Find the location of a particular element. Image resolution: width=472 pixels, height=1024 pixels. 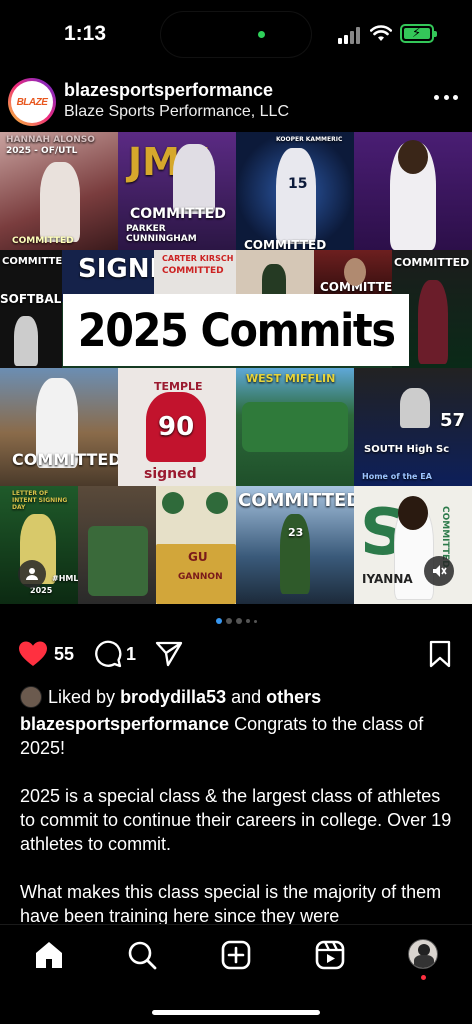

likes-count: 55 is located at coordinates (64, 654).